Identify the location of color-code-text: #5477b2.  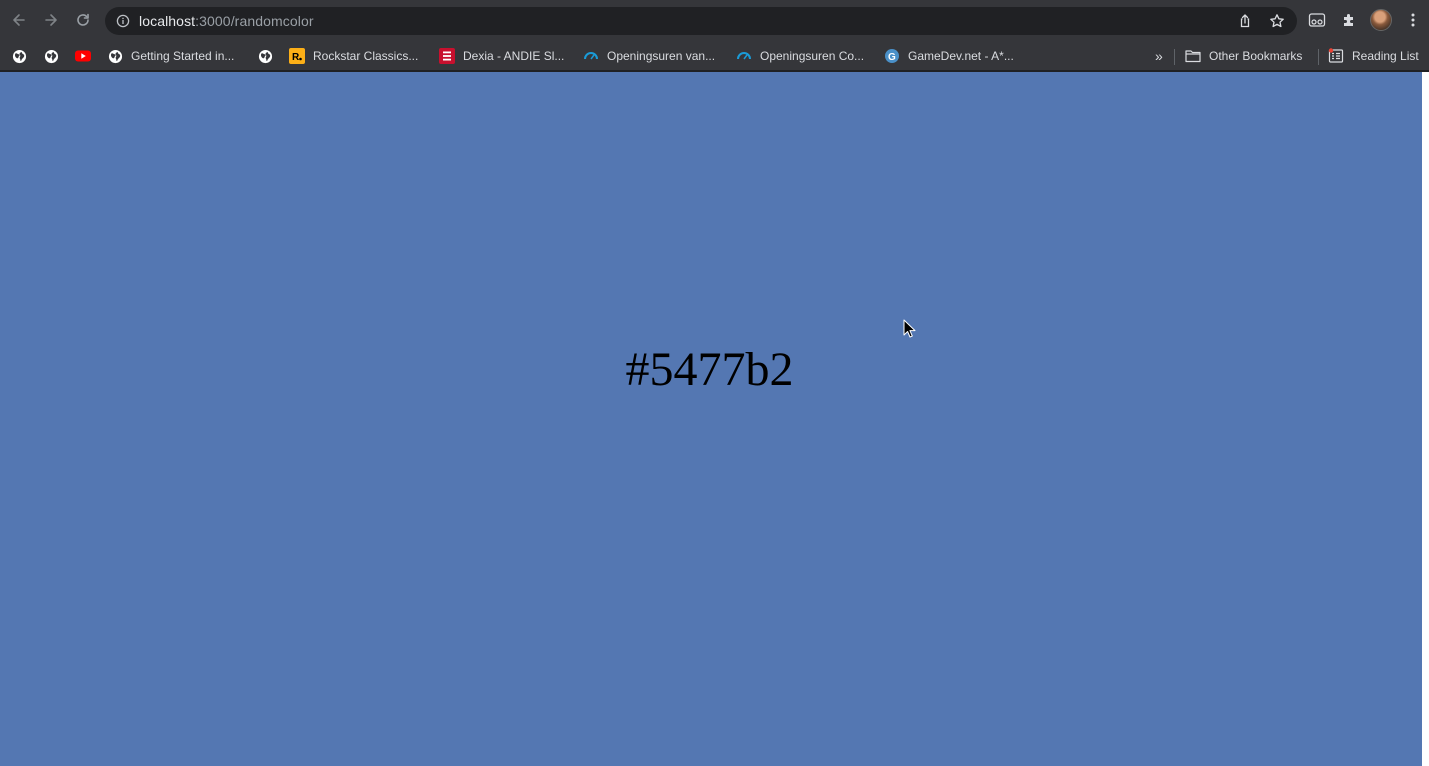
(709, 369).